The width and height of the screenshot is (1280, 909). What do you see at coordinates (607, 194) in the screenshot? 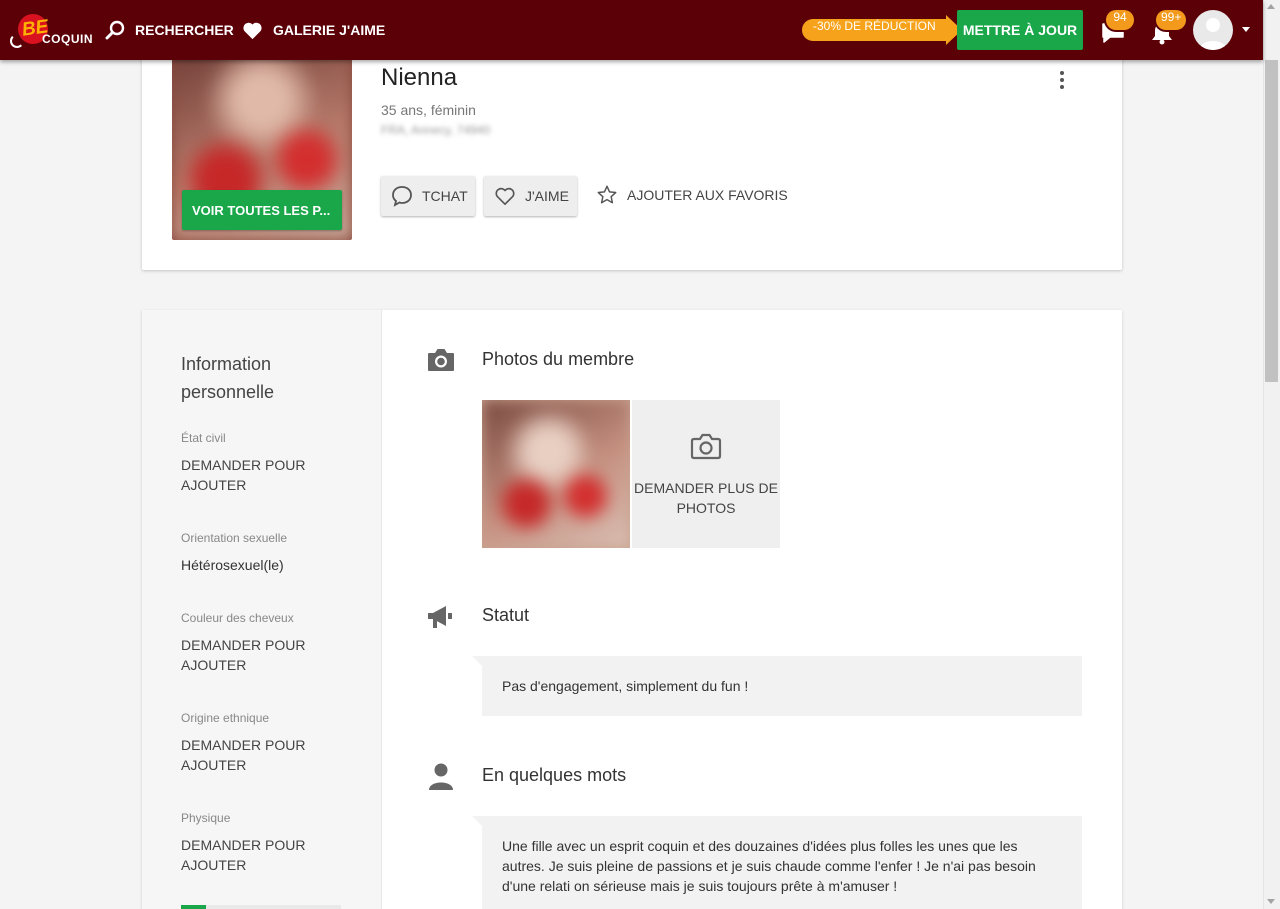
I see `star-icon` at bounding box center [607, 194].